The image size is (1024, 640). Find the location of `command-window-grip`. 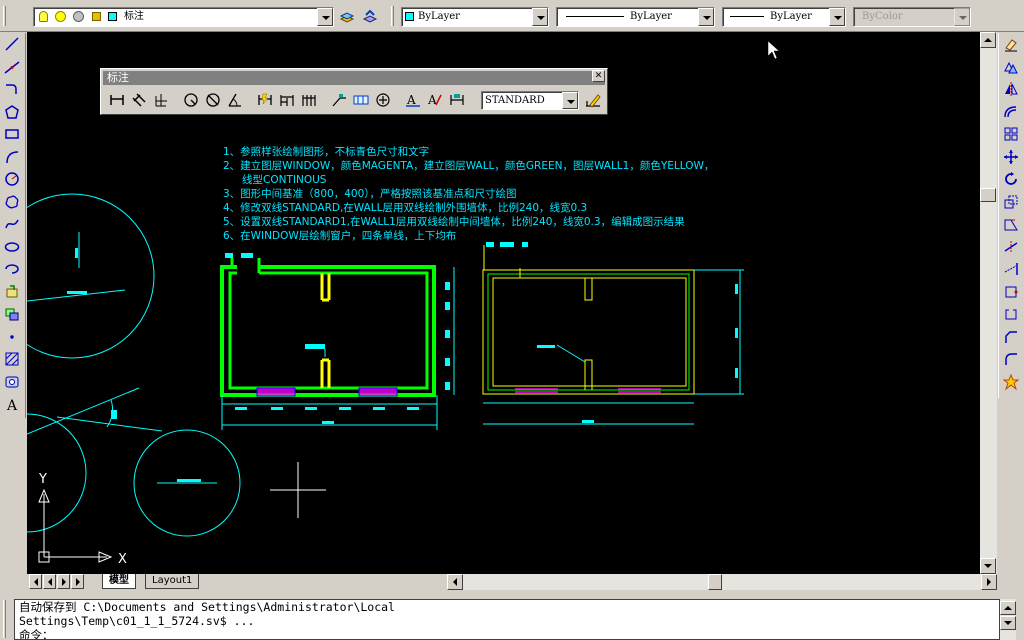

command-window-grip is located at coordinates (4, 619).